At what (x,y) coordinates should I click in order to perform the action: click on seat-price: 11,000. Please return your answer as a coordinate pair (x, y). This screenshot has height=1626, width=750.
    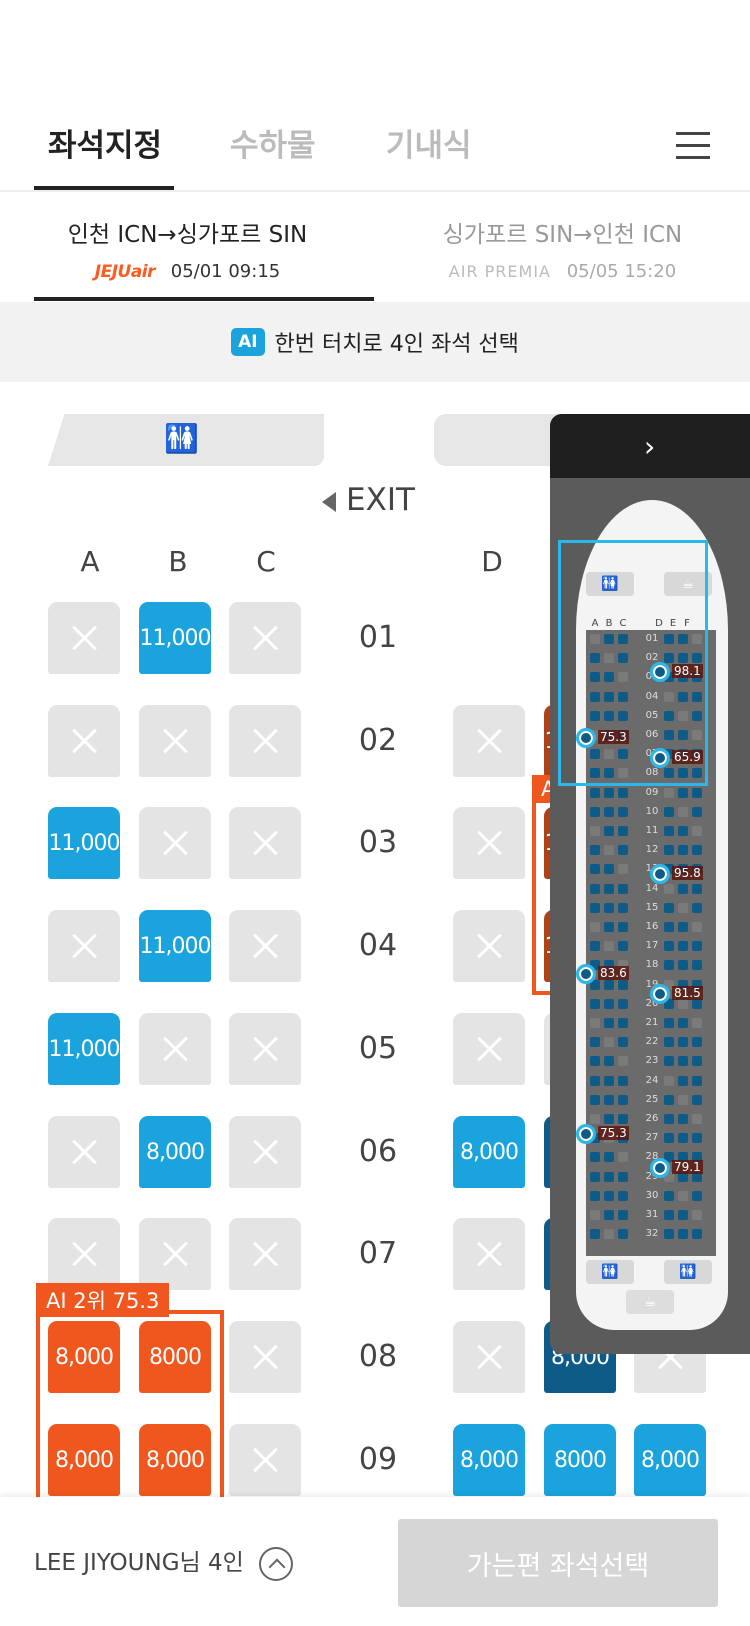
    Looking at the image, I should click on (175, 638).